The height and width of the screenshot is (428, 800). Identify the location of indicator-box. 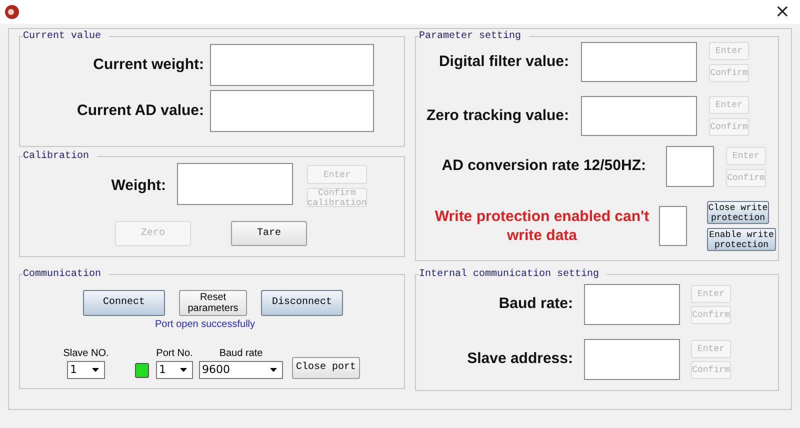
(673, 226).